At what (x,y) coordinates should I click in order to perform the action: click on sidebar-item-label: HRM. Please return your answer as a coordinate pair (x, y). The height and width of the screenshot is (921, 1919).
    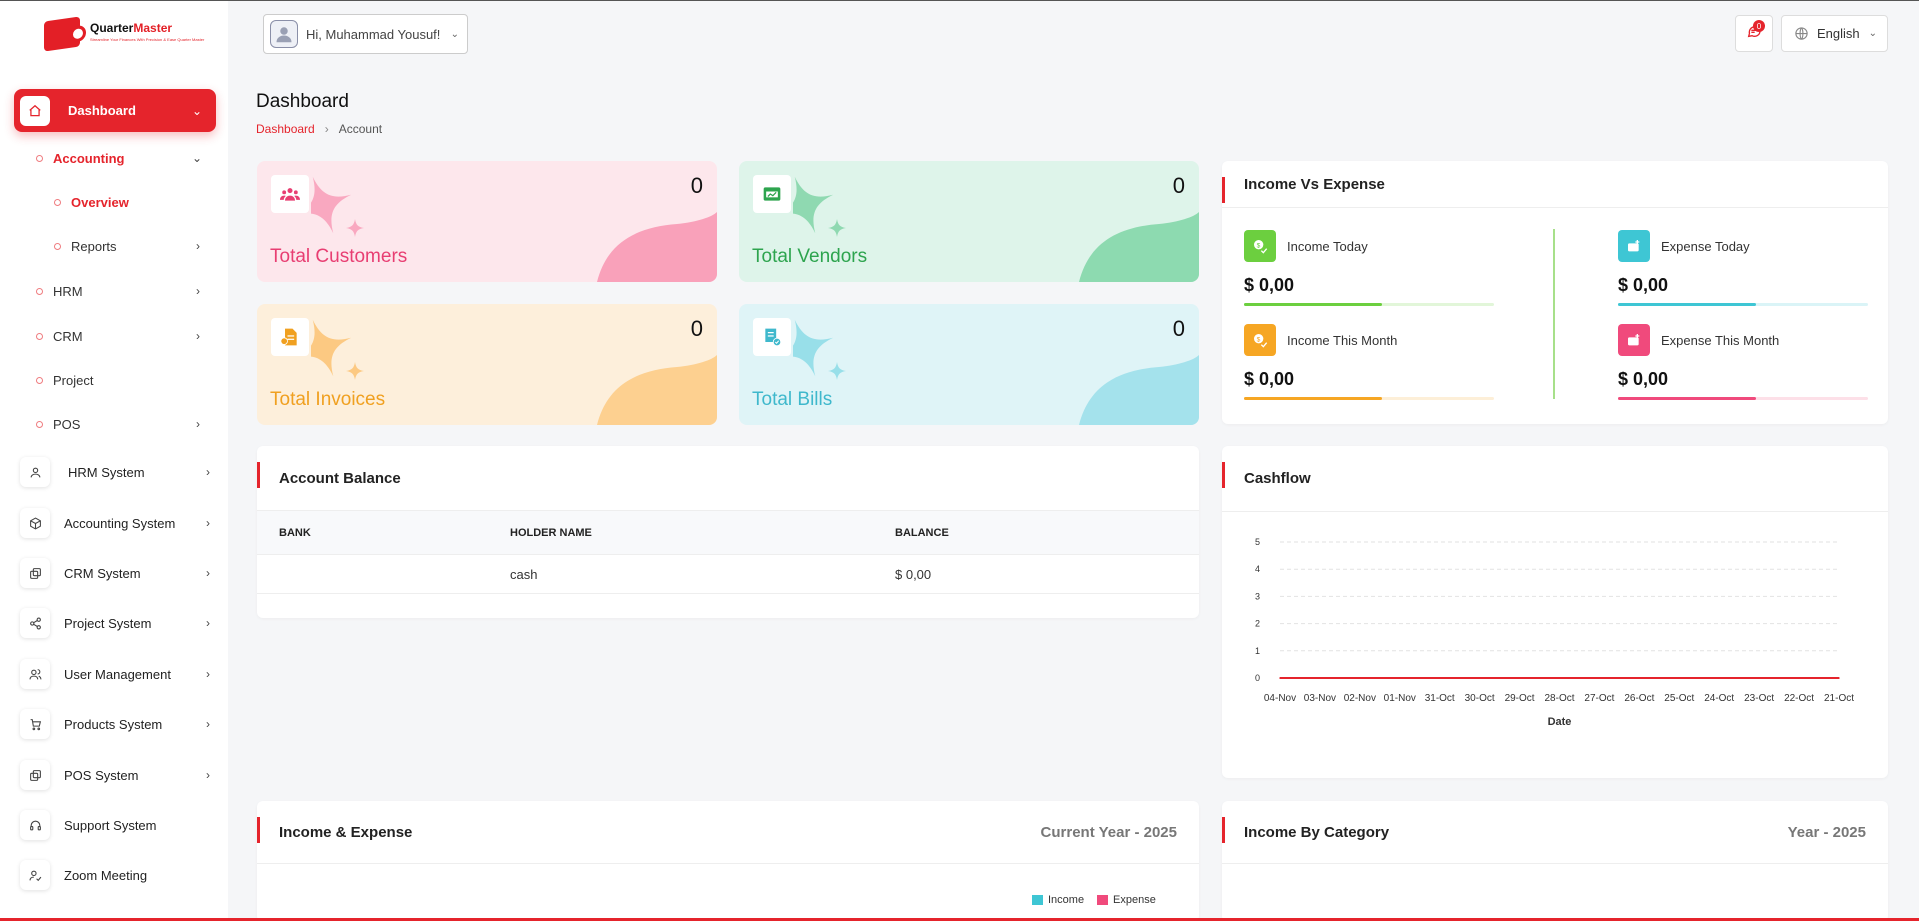
    Looking at the image, I should click on (68, 291).